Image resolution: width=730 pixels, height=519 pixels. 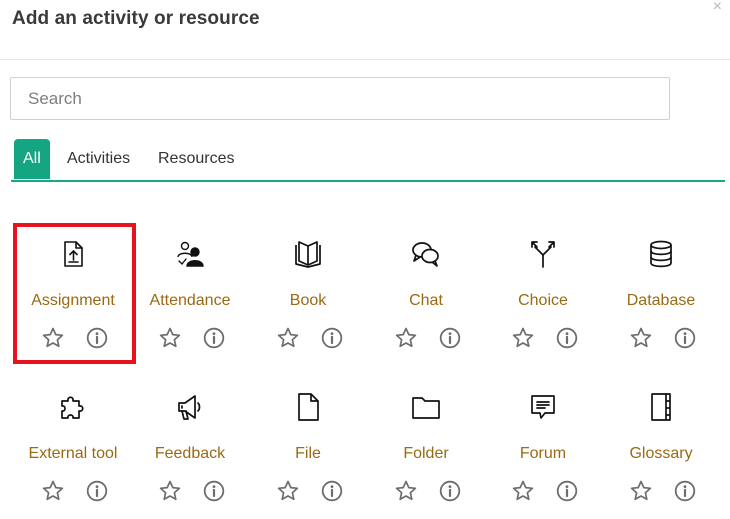 I want to click on activity-label: Chat, so click(x=426, y=300).